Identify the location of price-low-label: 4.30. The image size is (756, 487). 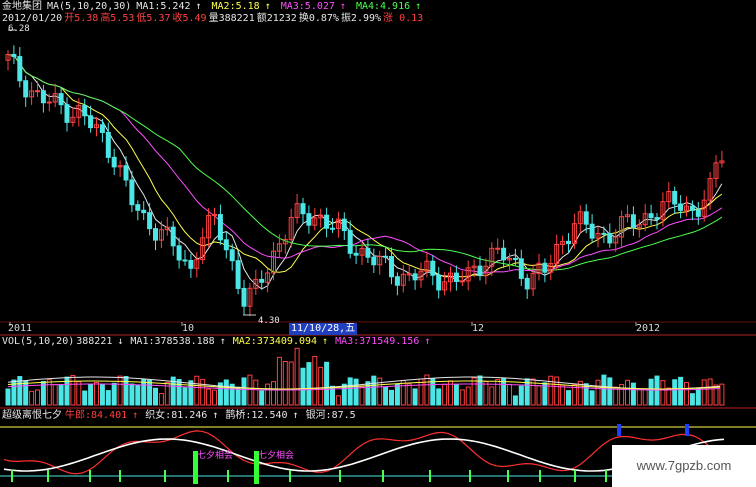
(269, 321).